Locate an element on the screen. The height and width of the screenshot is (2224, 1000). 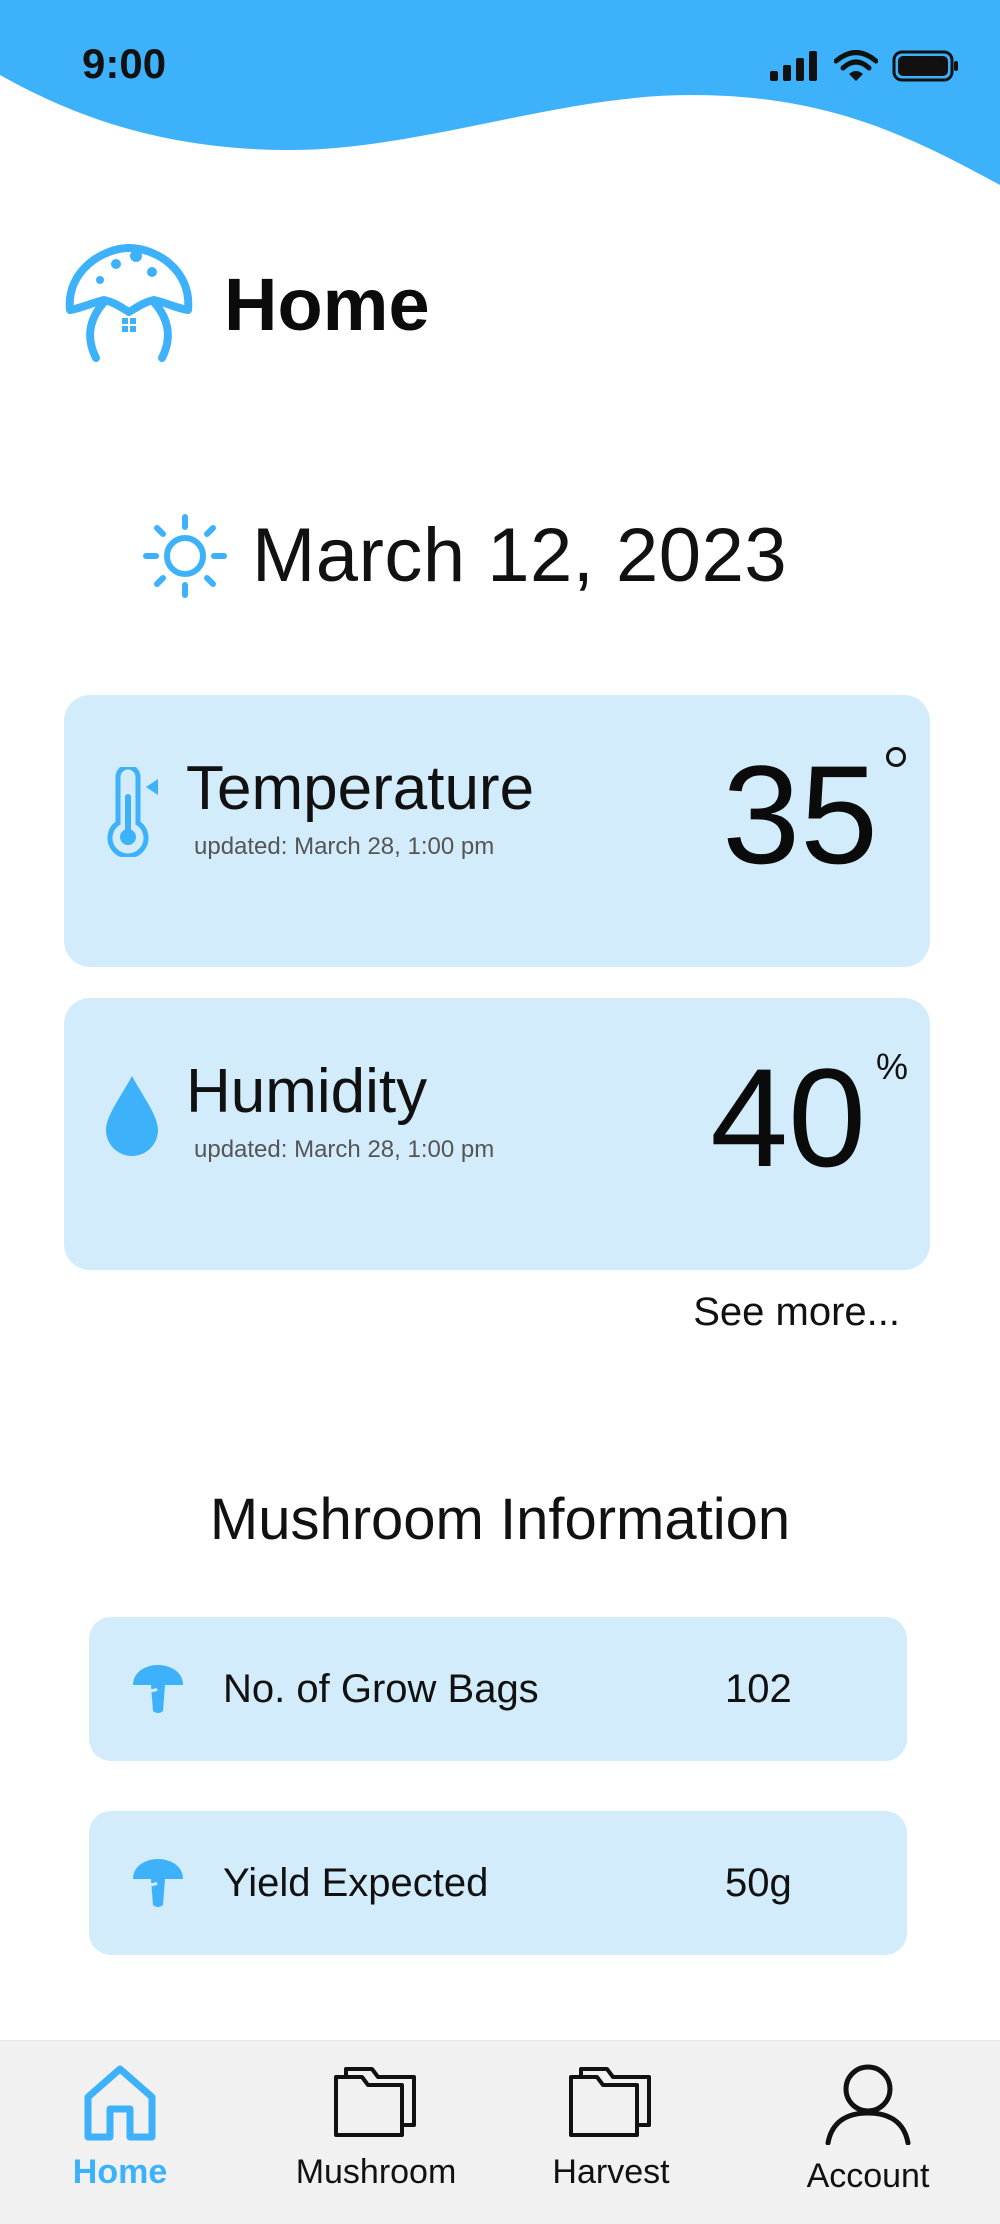
page-title: Home is located at coordinates (327, 304).